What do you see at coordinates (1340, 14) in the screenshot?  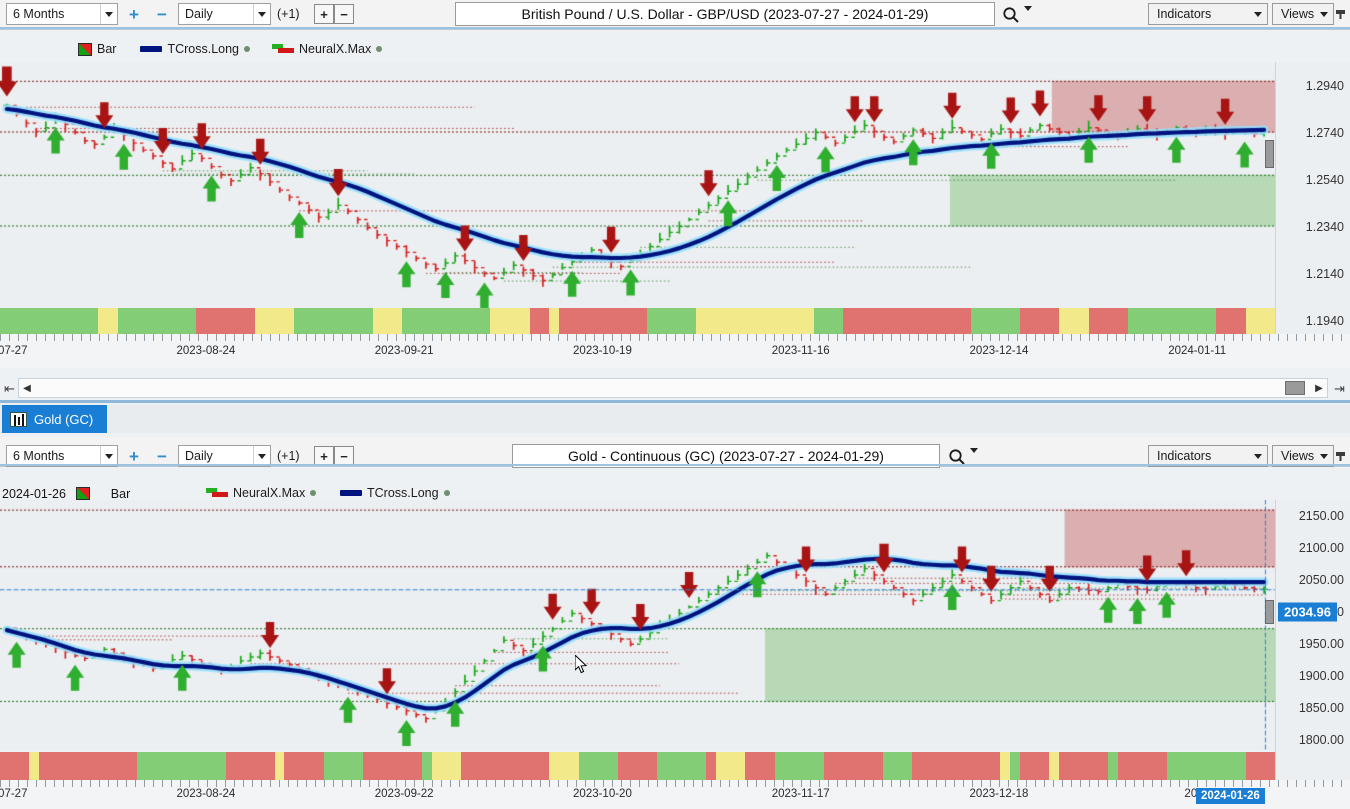 I see `pin-icon` at bounding box center [1340, 14].